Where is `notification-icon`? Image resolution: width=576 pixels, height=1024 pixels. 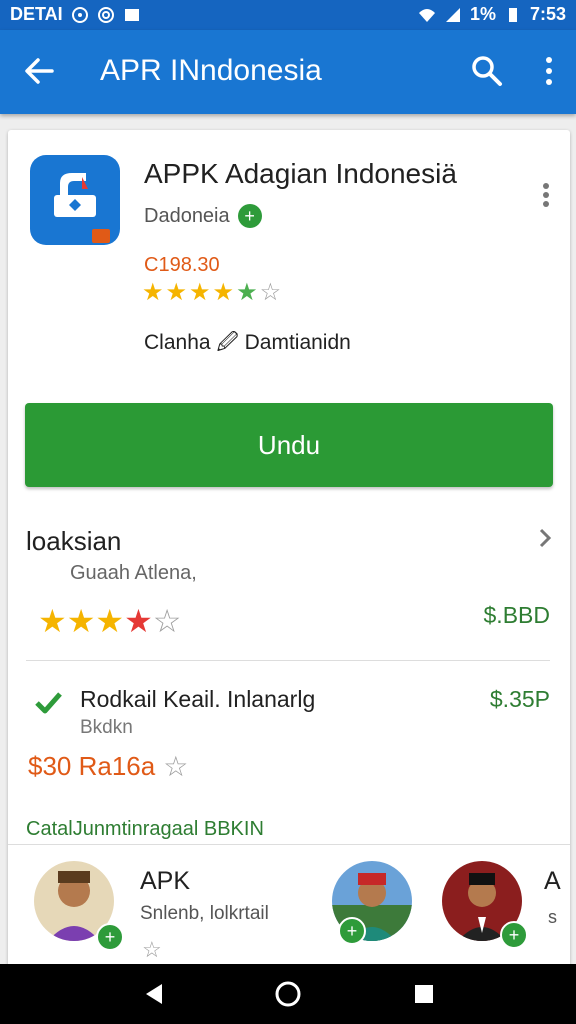
notification-icon is located at coordinates (131, 14).